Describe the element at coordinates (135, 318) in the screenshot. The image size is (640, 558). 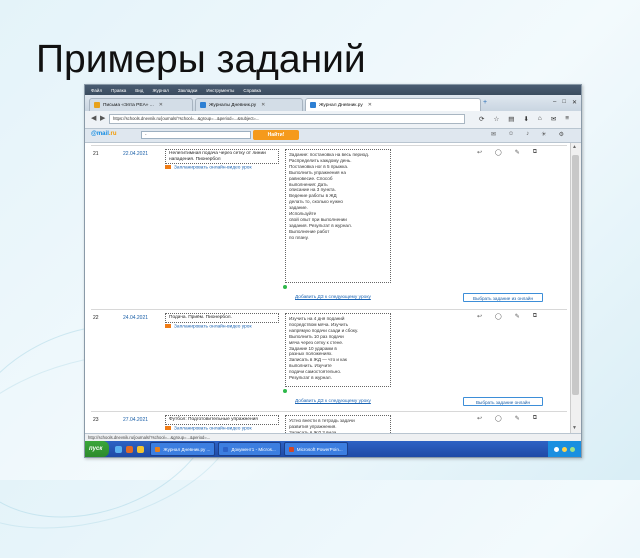
I see `lesson-date: 24.04.2021` at that location.